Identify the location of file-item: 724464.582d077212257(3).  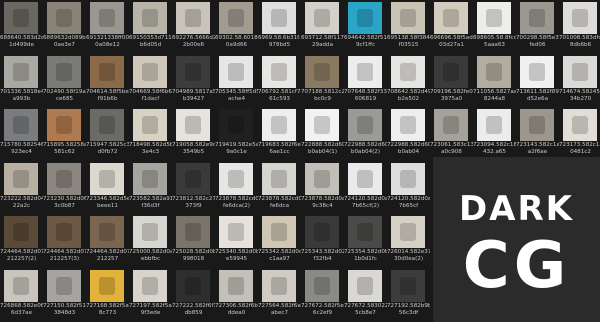
(64, 240).